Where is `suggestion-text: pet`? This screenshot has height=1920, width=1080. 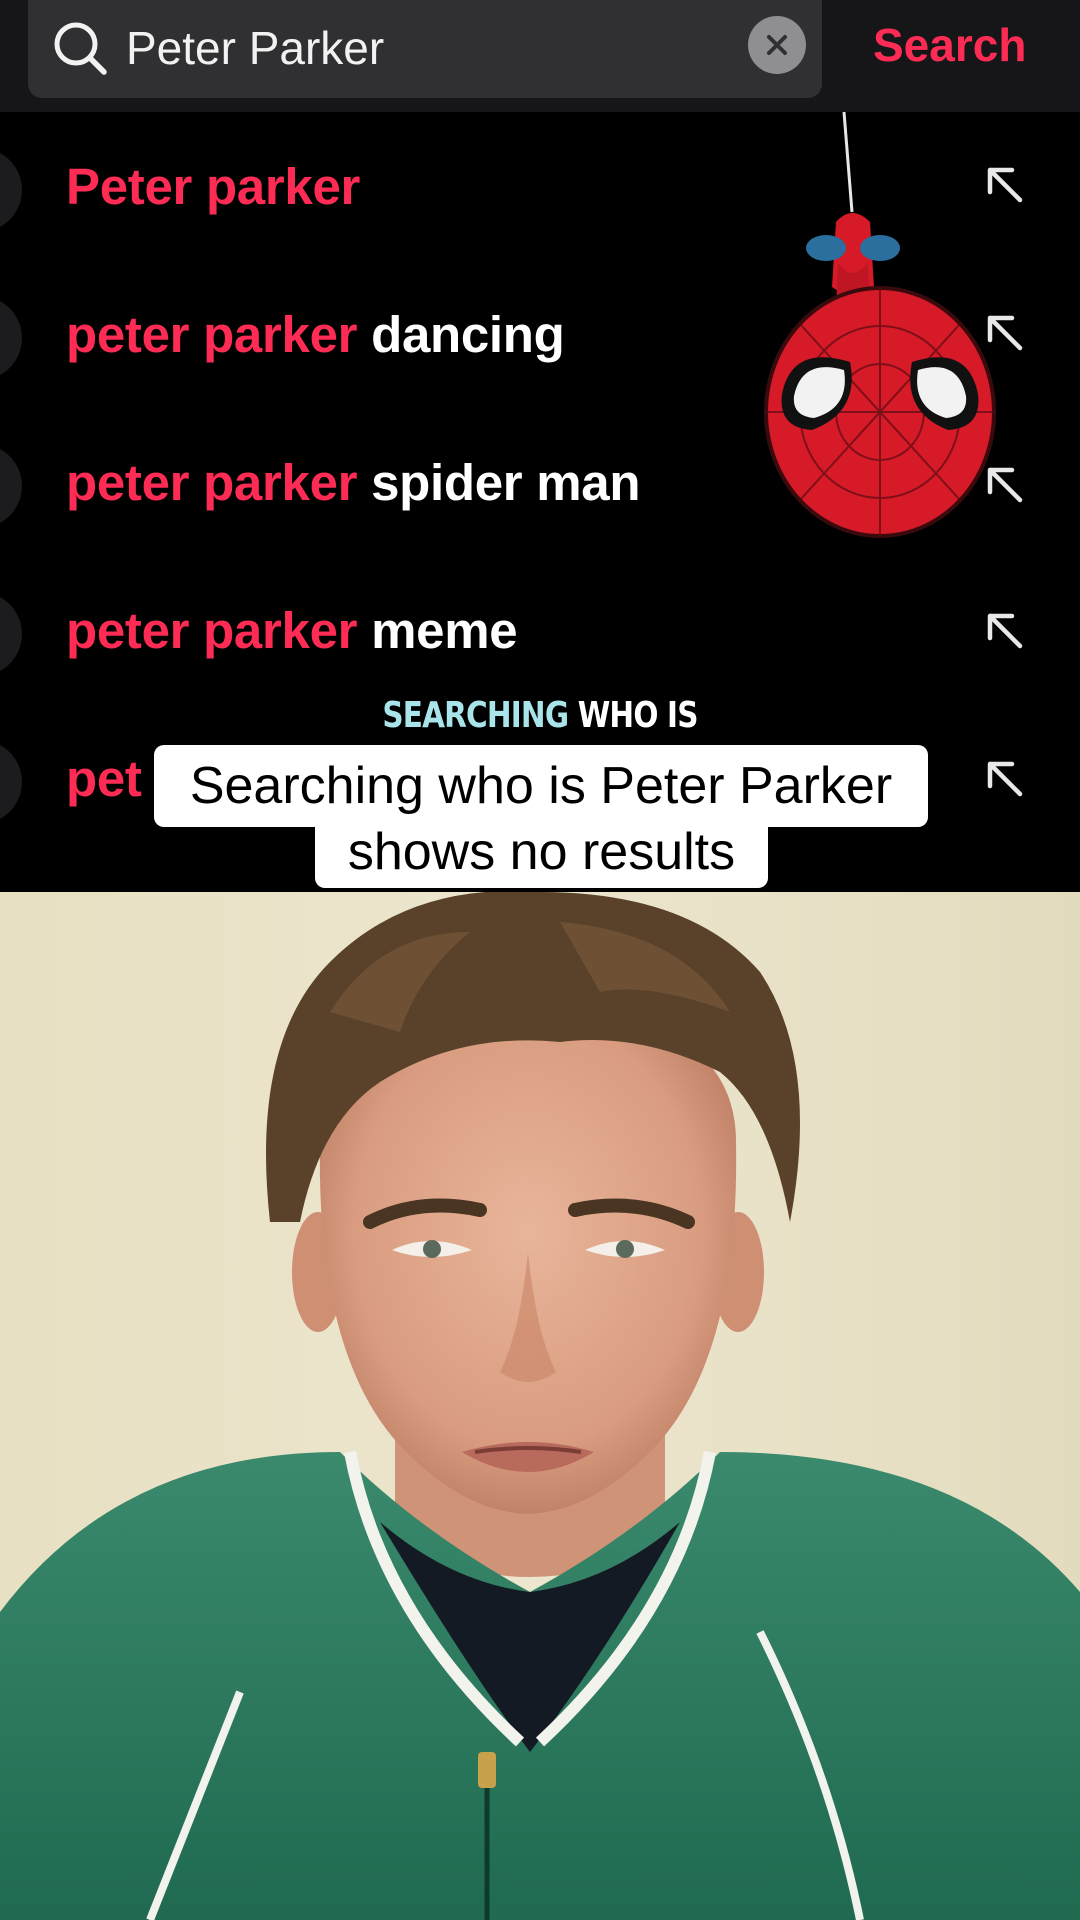
suggestion-text: pet is located at coordinates (104, 778).